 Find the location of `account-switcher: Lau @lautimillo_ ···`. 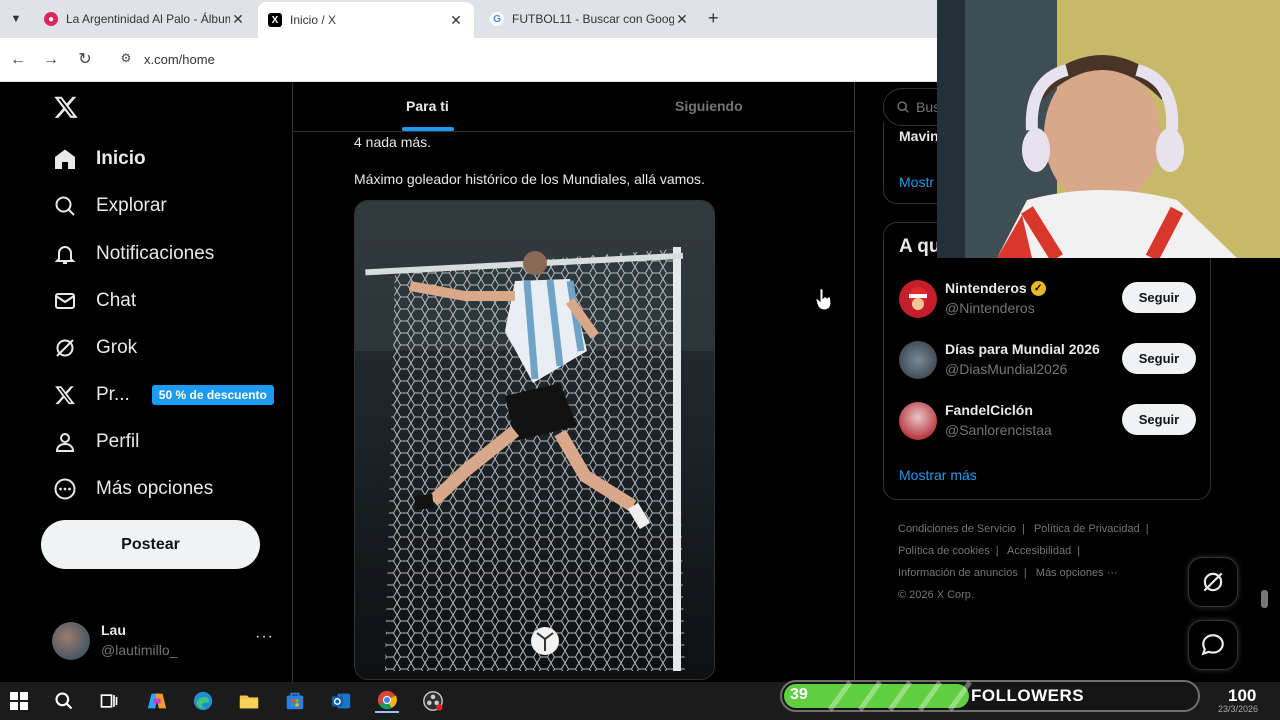

account-switcher: Lau @lautimillo_ ··· is located at coordinates (167, 642).